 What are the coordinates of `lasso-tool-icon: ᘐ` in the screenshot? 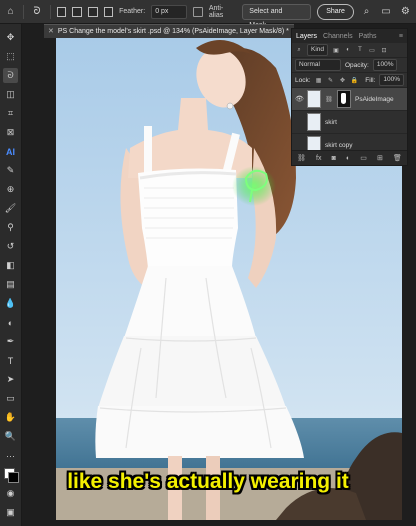 It's located at (10, 75).